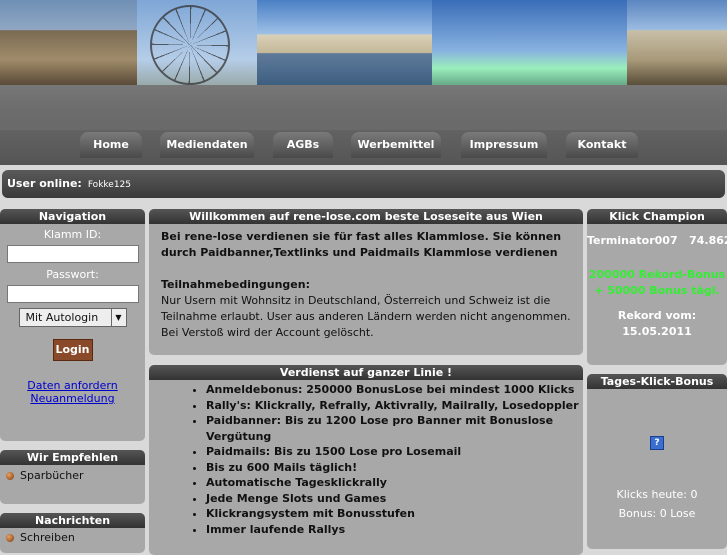 The image size is (727, 555). I want to click on bonus-lose: Bonus: 0 Lose, so click(657, 513).